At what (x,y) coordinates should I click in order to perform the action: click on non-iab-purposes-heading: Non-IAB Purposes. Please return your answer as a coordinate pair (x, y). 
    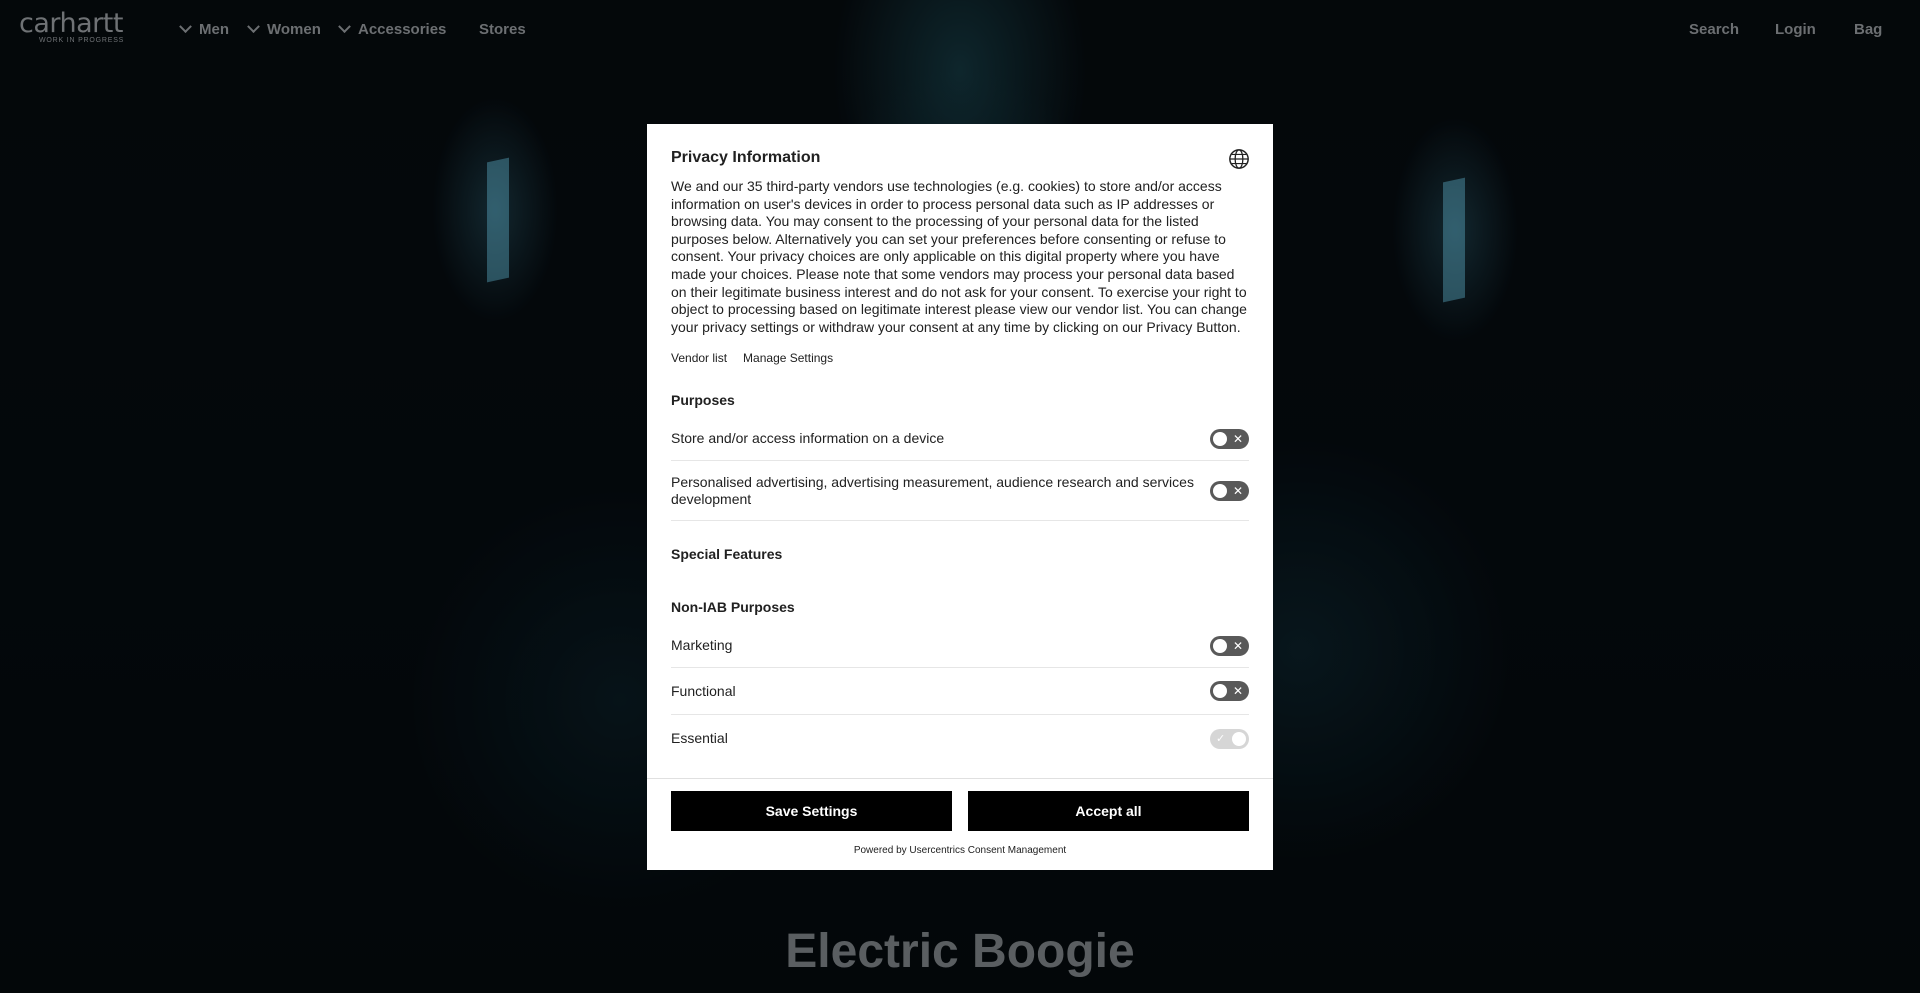
    Looking at the image, I should click on (733, 607).